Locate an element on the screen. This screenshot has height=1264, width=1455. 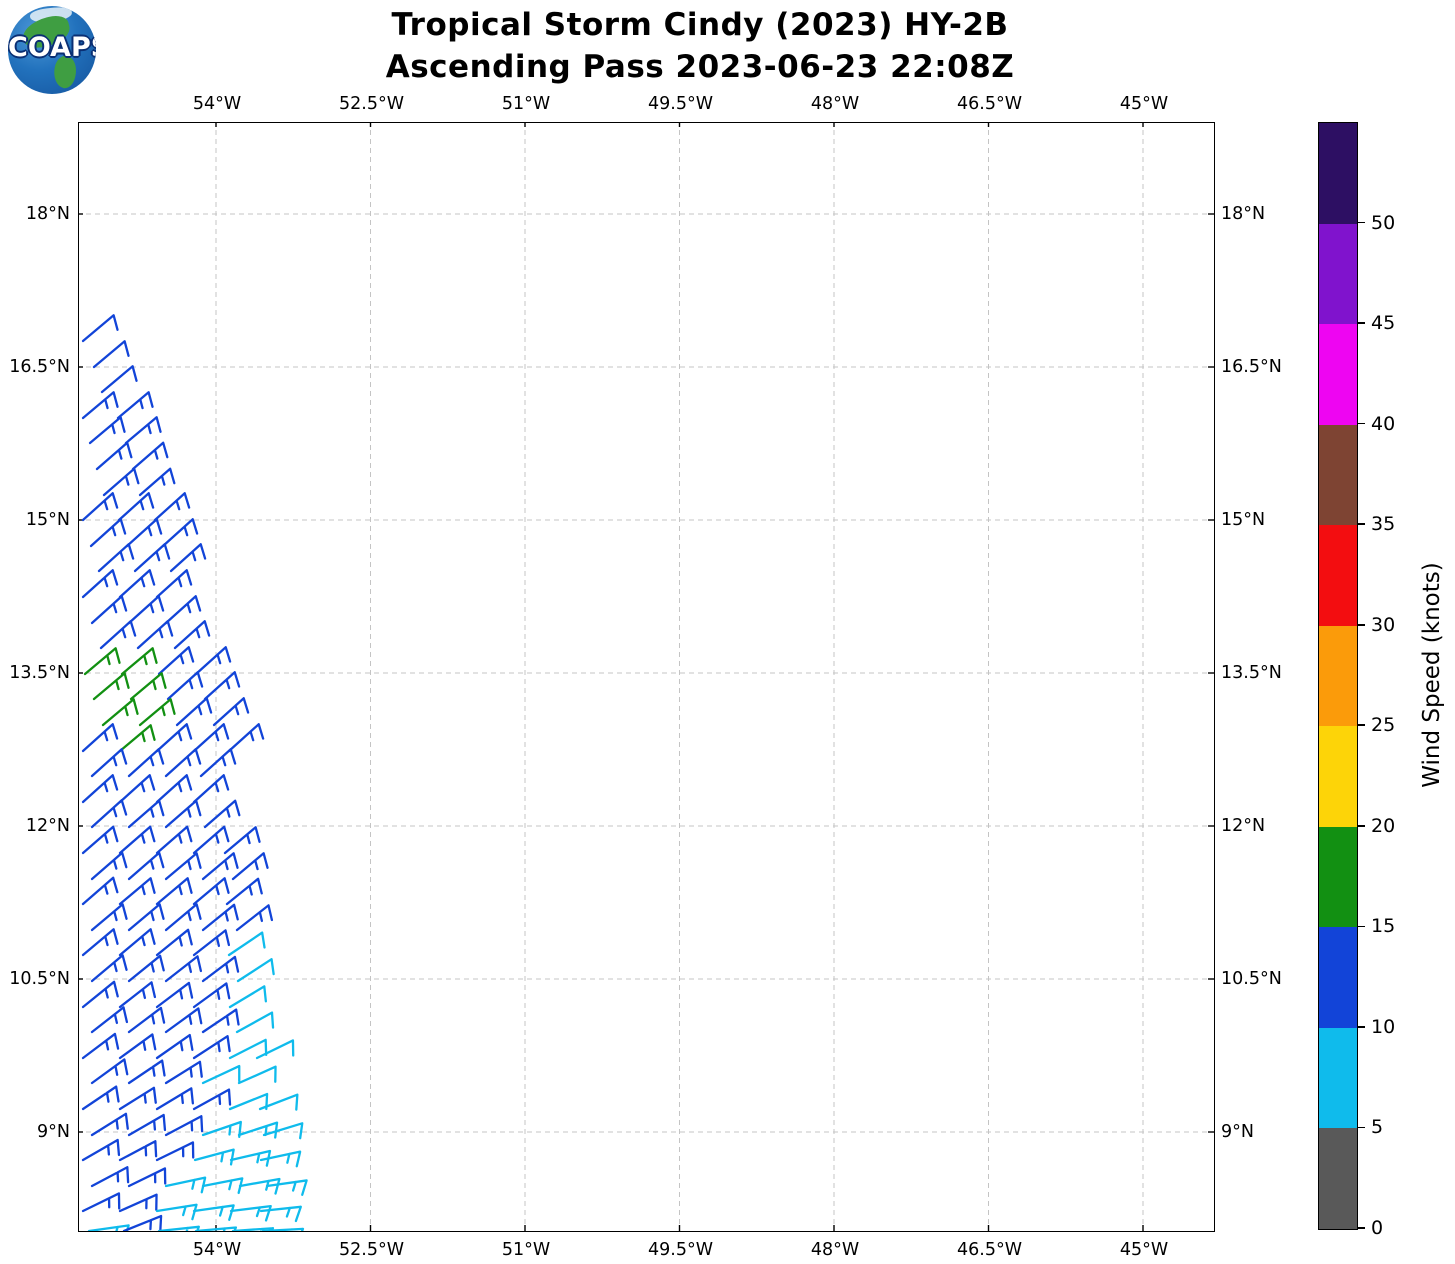
colorbar-tick-label: 40 is located at coordinates (1383, 423).